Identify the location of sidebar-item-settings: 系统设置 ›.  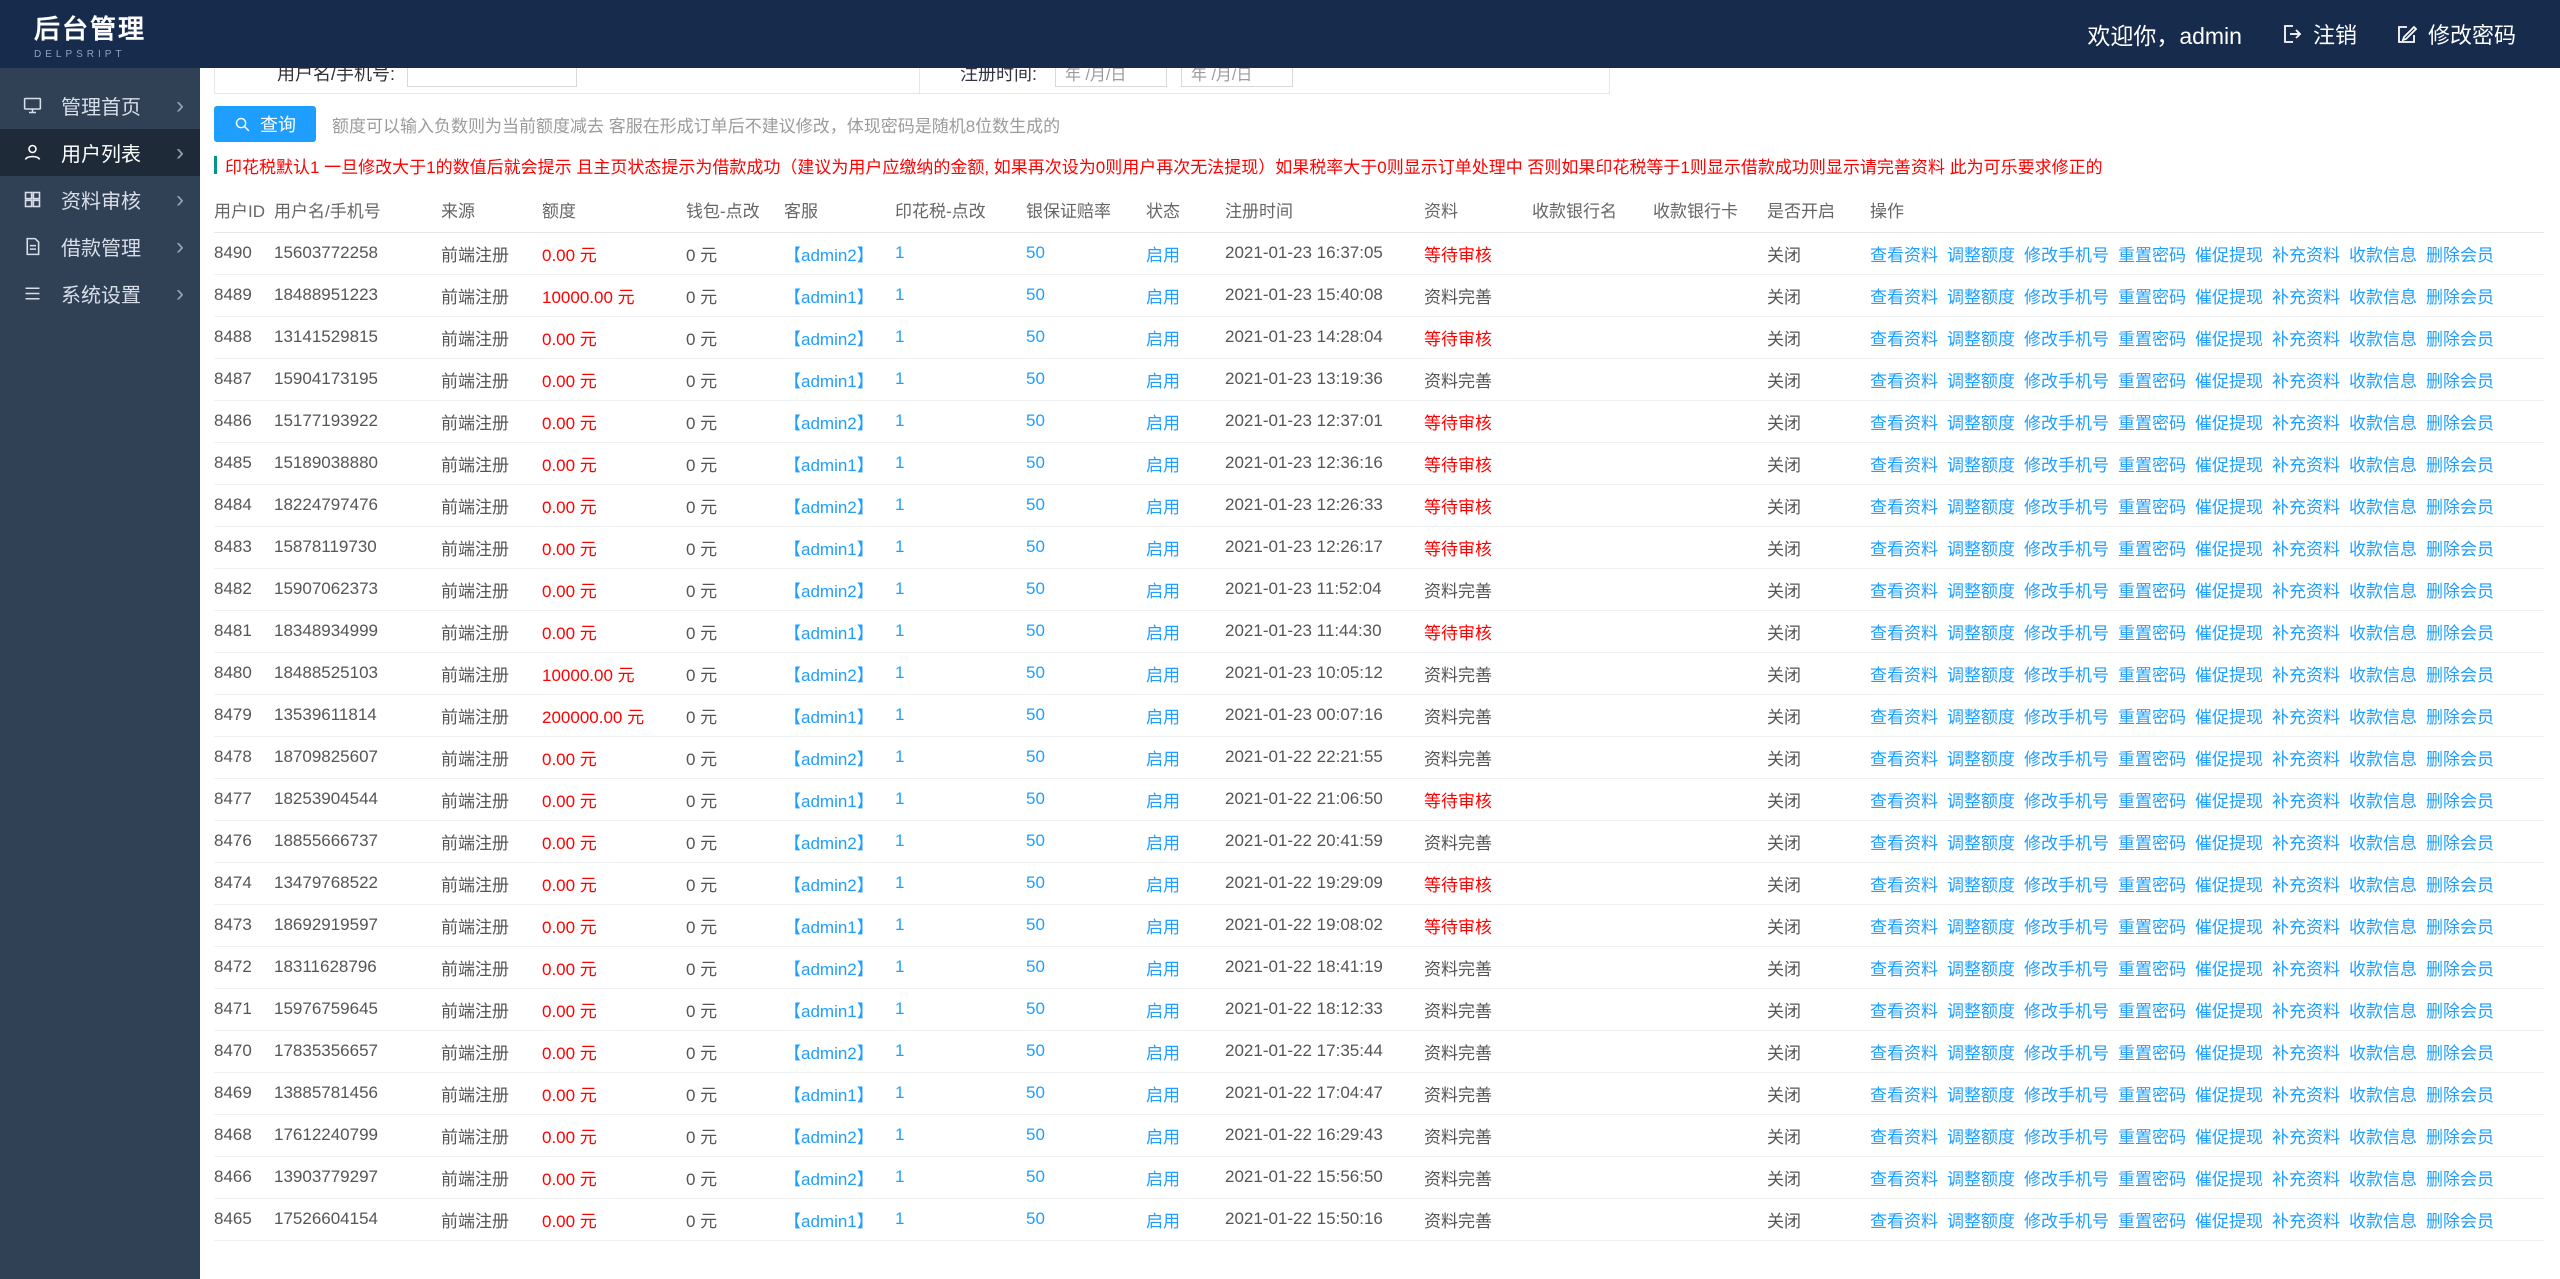
(100, 293).